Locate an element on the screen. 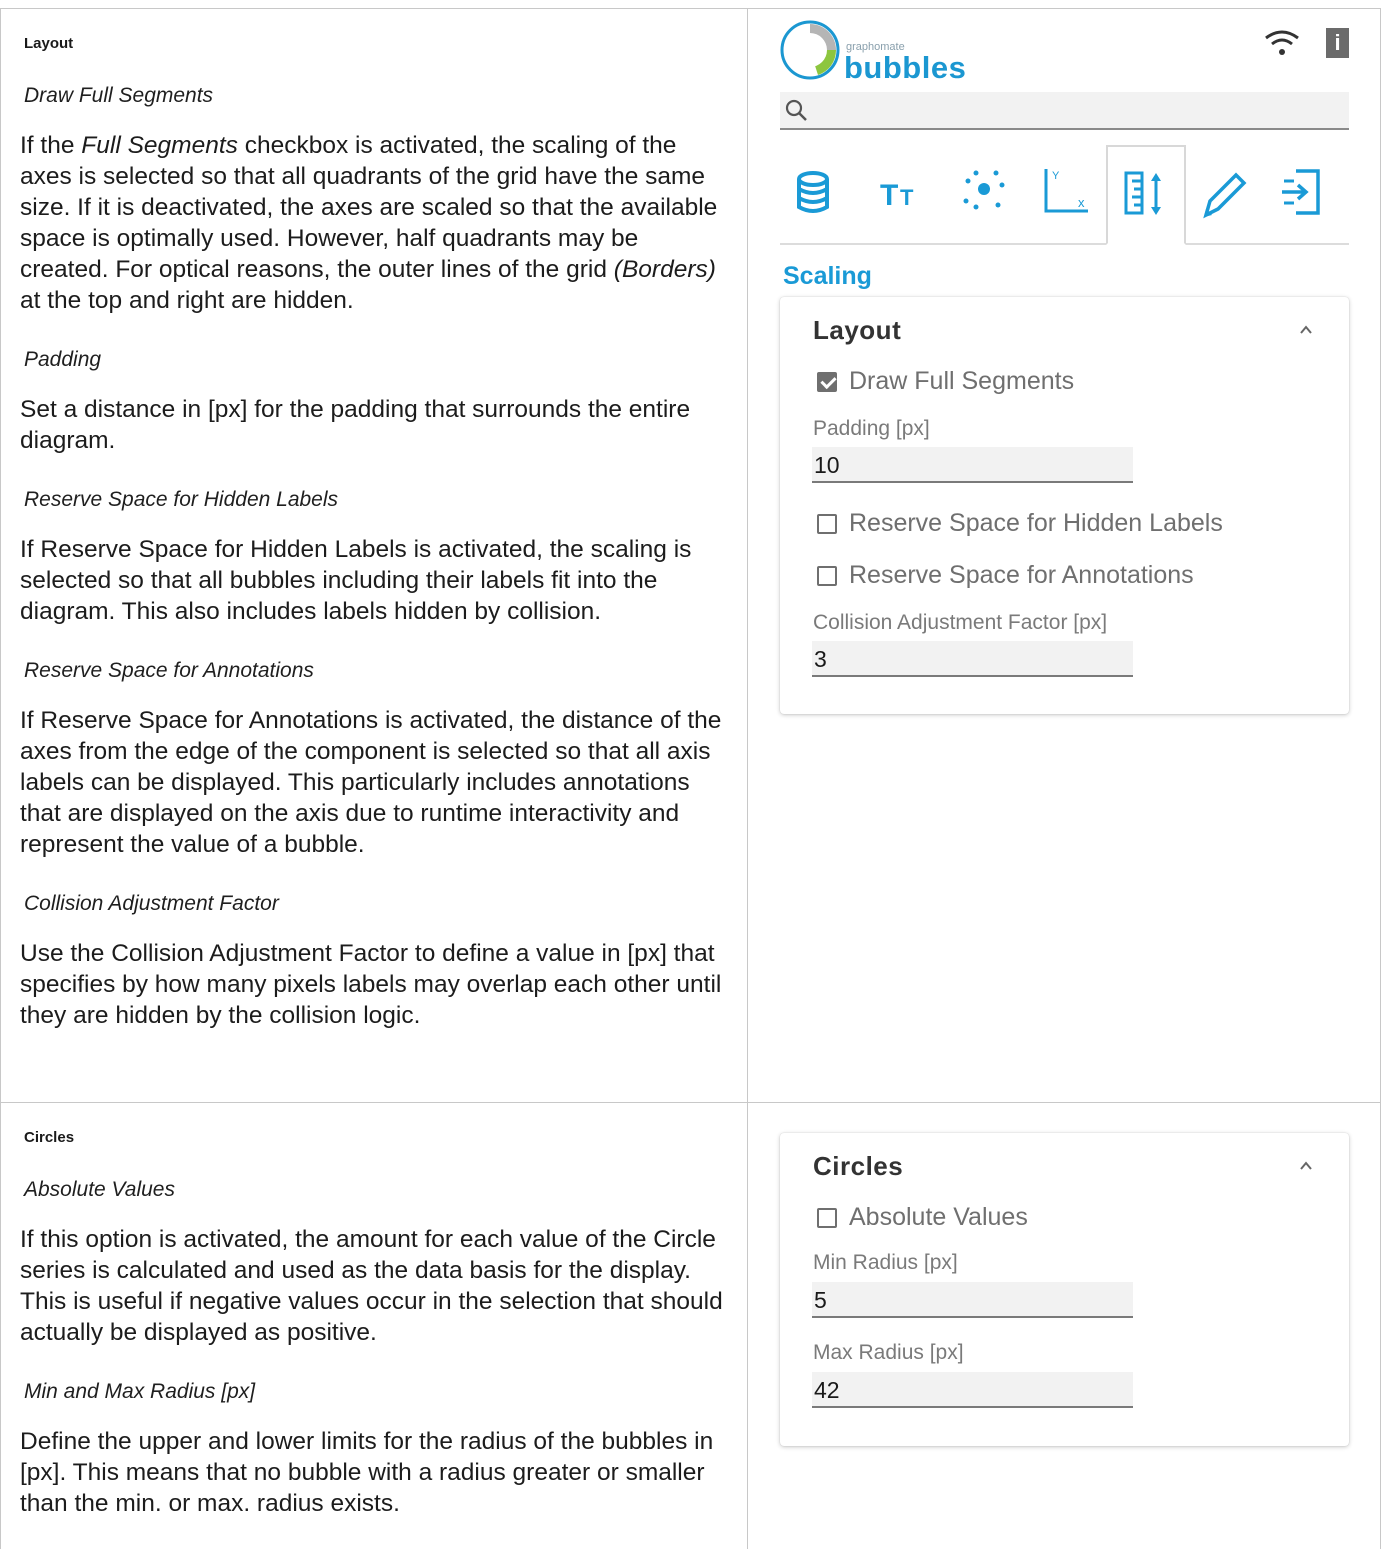 This screenshot has height=1550, width=1382. max-radius-input: 42 is located at coordinates (972, 1390).